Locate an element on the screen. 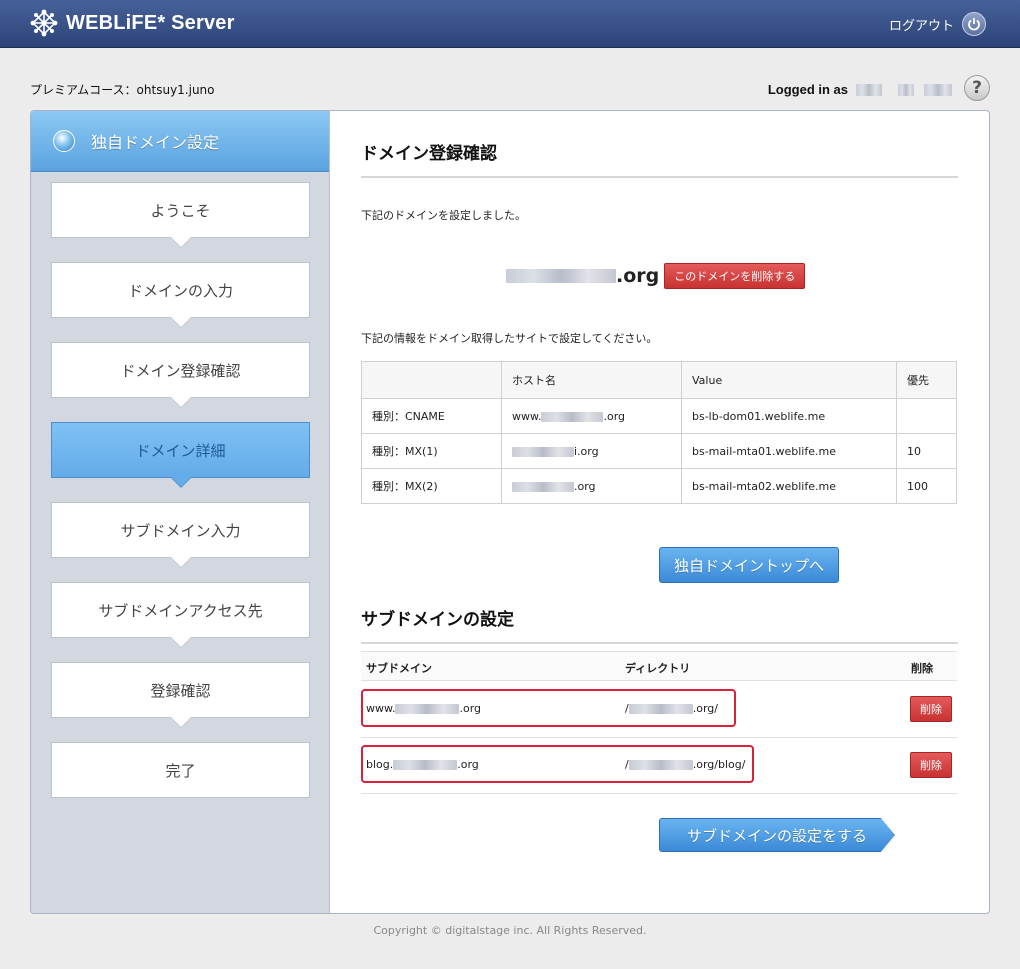 The width and height of the screenshot is (1020, 969). instruction-text: 下記の情報をドメイン取得したサイトで設定してください。 is located at coordinates (509, 338).